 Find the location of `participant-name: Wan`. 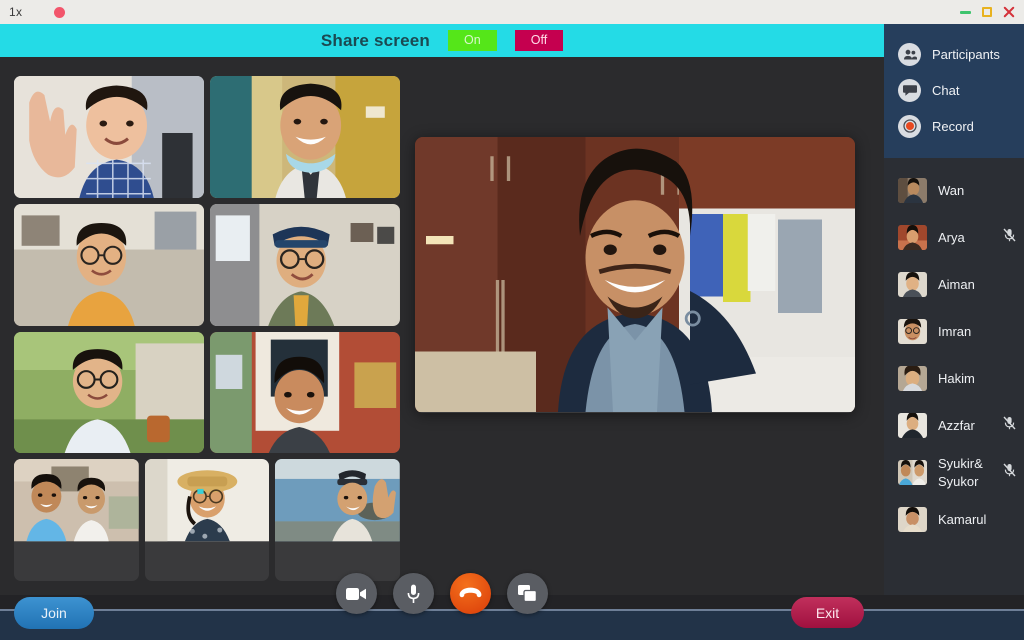

participant-name: Wan is located at coordinates (951, 190).